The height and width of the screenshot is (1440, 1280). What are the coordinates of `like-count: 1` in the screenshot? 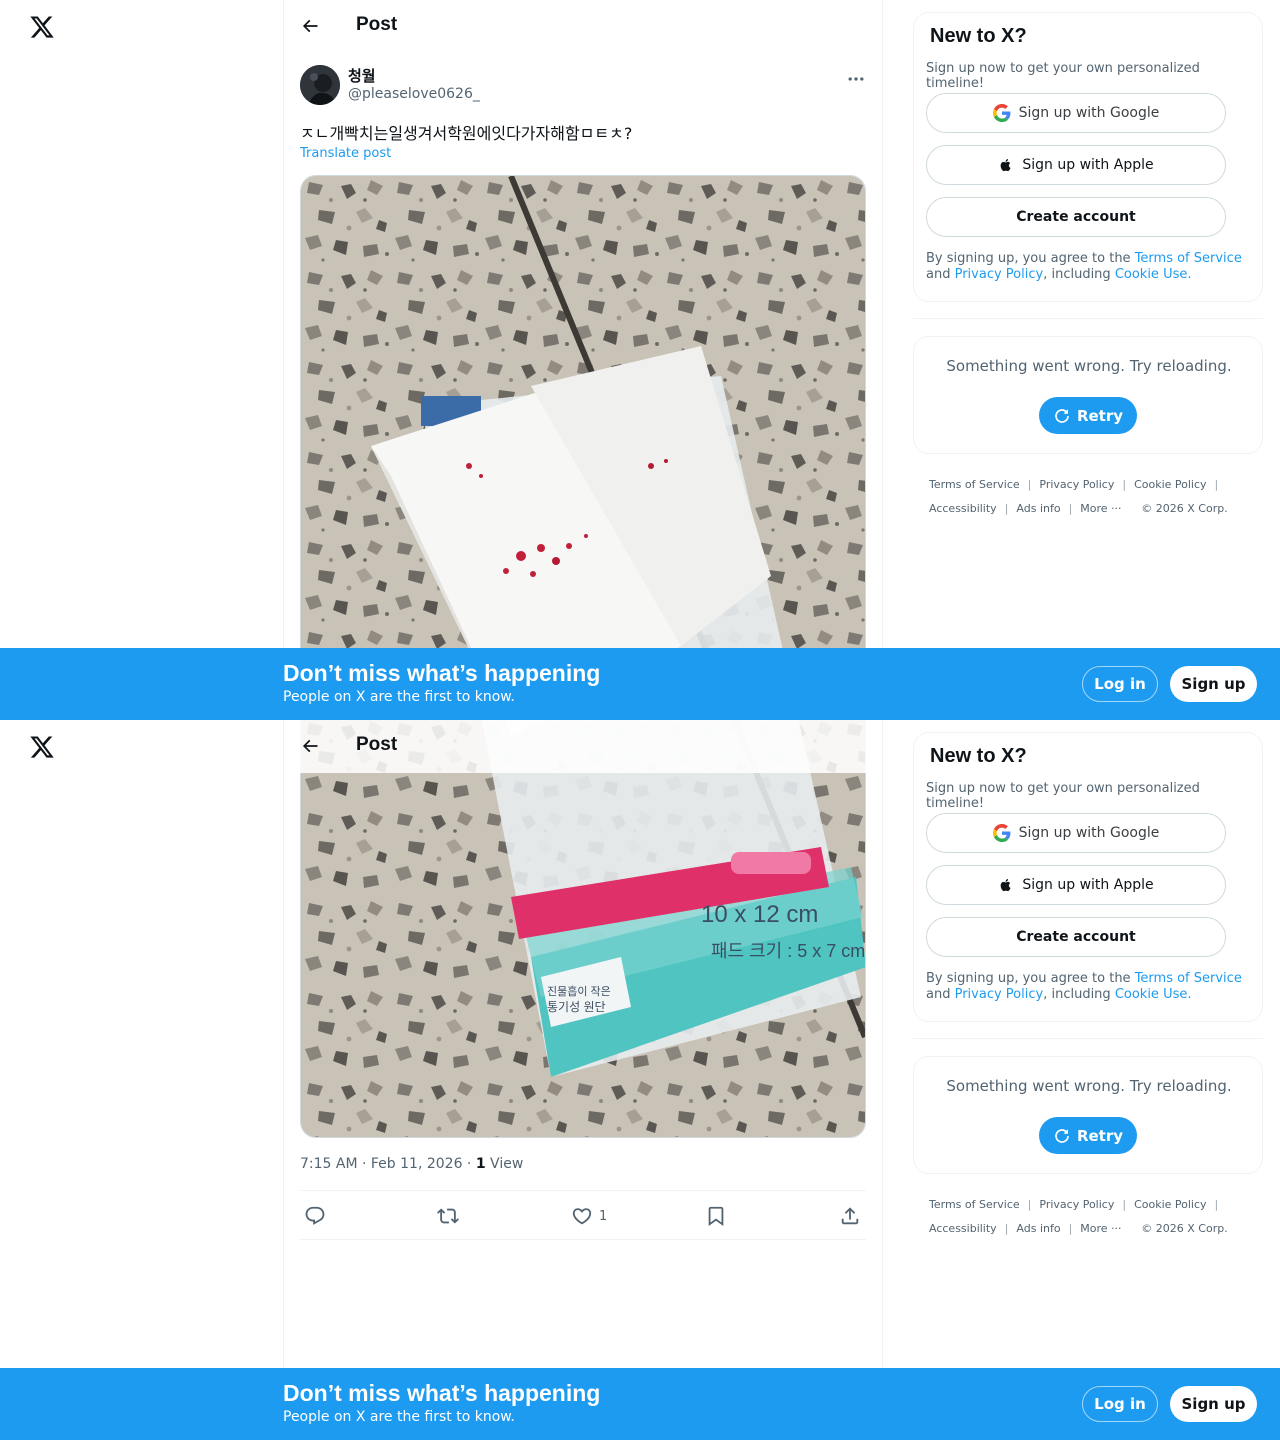 It's located at (603, 1216).